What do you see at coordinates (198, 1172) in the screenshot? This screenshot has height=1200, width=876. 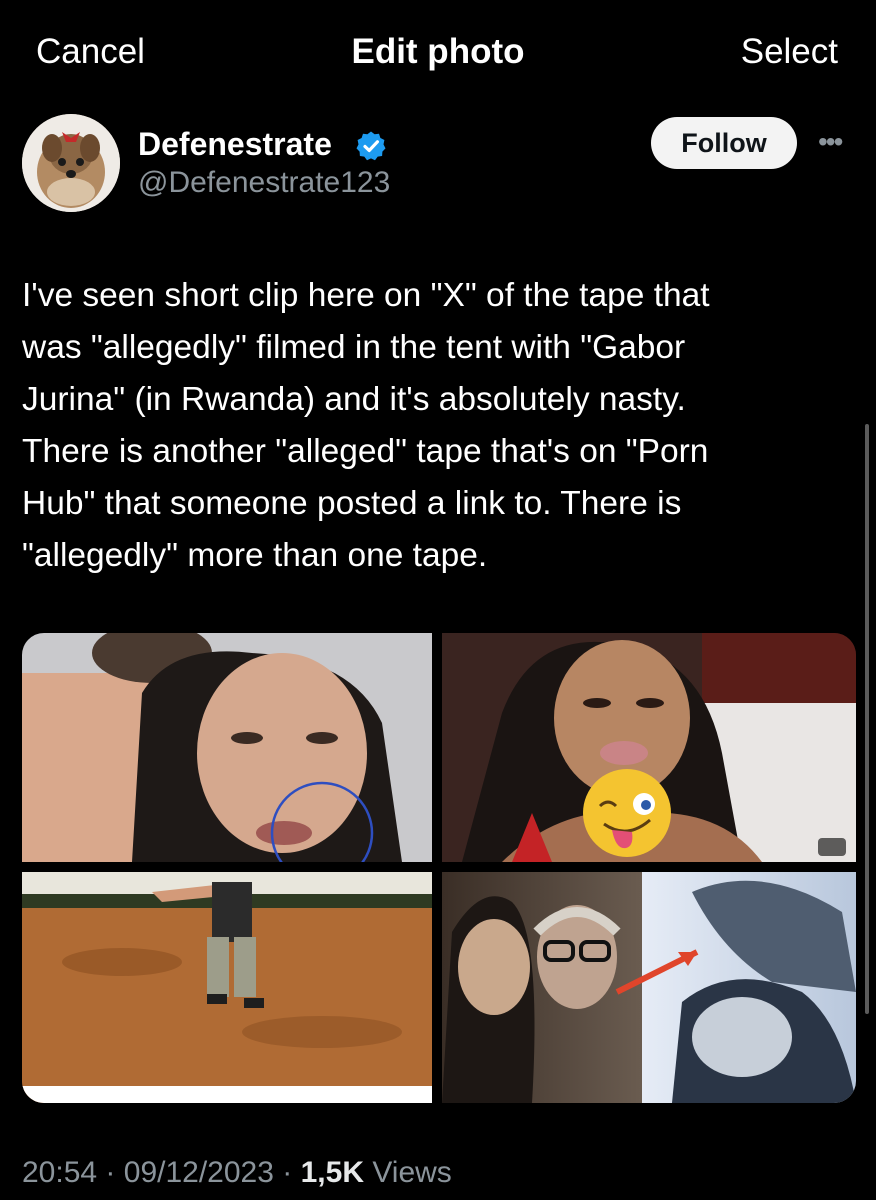 I see `tweet-date: 09/12/2023` at bounding box center [198, 1172].